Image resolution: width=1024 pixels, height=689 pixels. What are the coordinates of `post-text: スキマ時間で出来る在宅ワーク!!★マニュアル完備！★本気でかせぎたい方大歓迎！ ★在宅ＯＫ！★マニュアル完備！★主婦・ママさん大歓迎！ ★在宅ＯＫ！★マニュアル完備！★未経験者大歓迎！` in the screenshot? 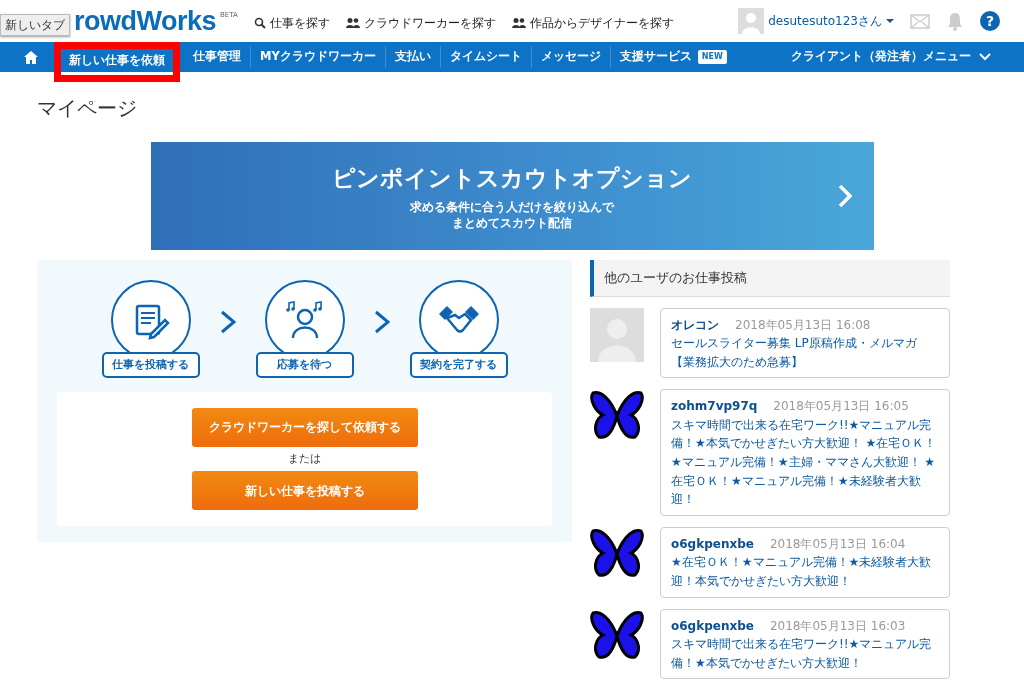 It's located at (804, 462).